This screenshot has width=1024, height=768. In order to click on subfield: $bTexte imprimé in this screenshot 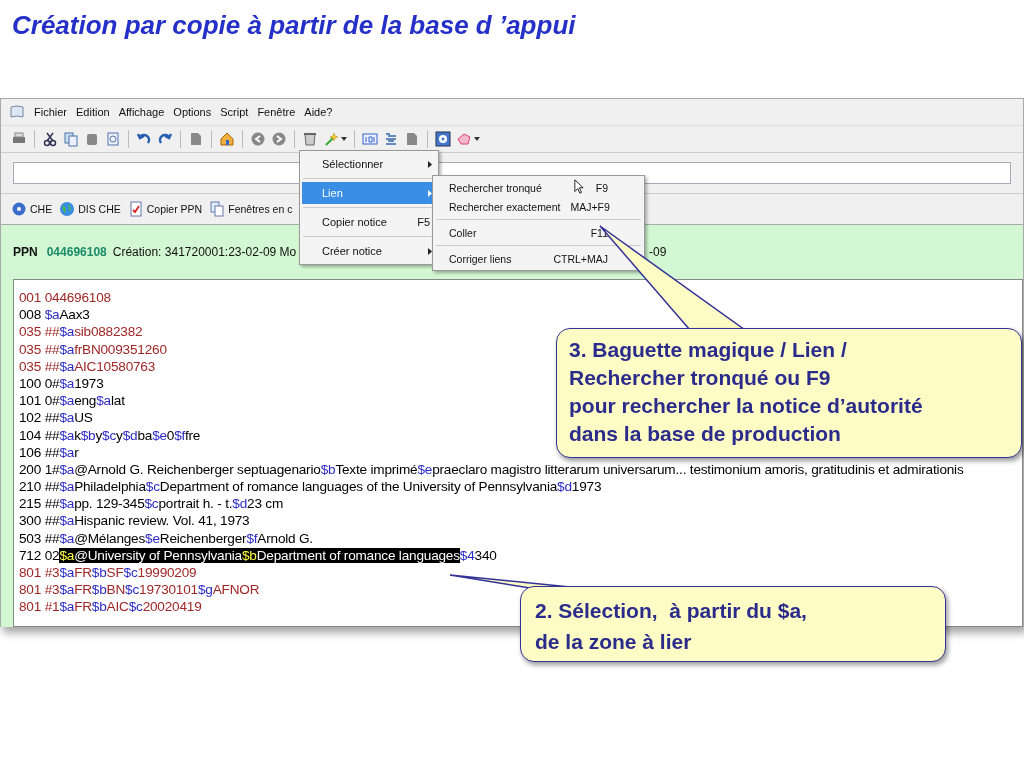, I will do `click(369, 469)`.